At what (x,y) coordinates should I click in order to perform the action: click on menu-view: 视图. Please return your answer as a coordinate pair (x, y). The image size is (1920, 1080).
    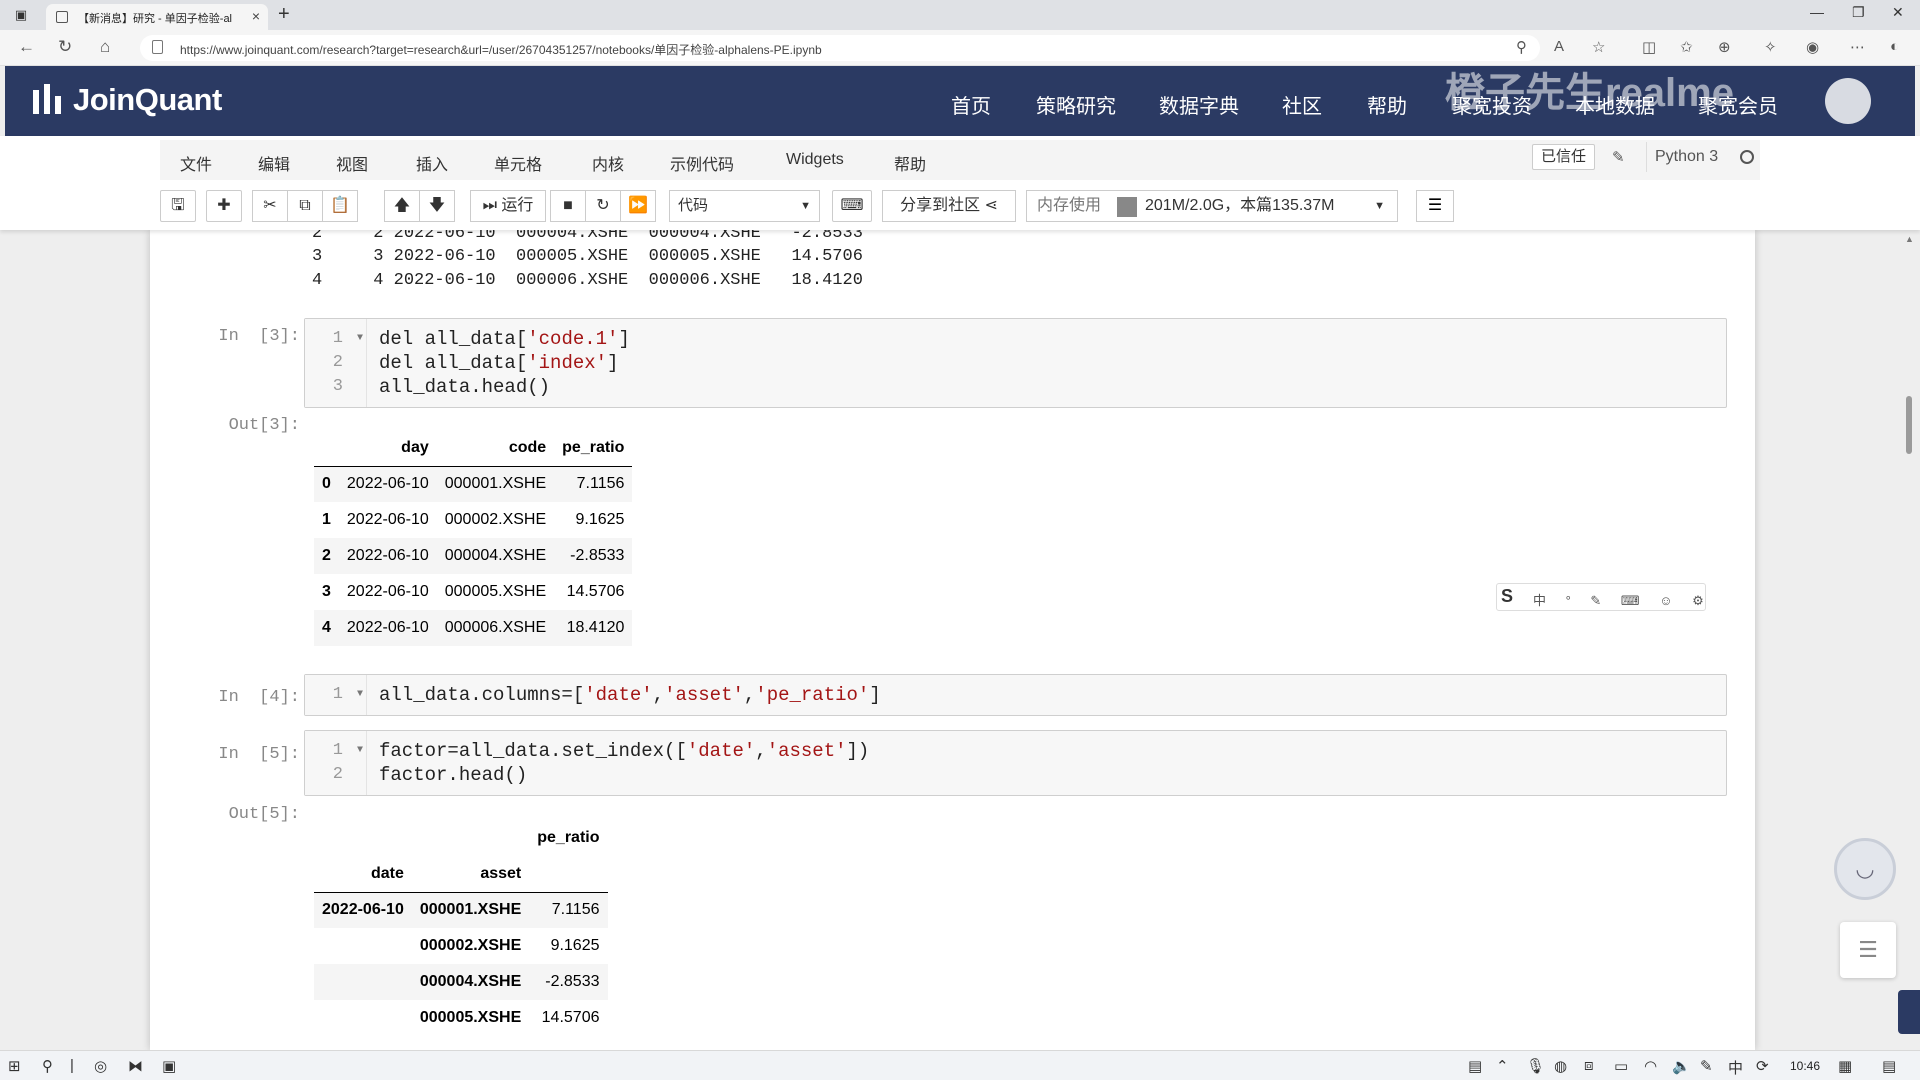
    Looking at the image, I should click on (352, 163).